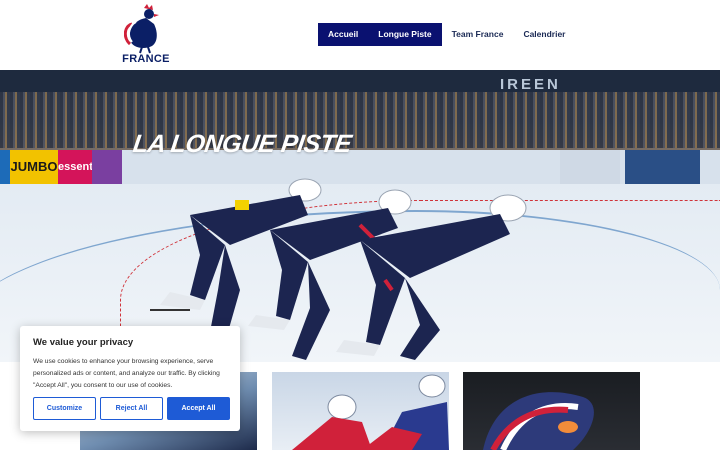 The height and width of the screenshot is (450, 720). Describe the element at coordinates (131, 408) in the screenshot. I see `reject-all-button: Reject All` at that location.